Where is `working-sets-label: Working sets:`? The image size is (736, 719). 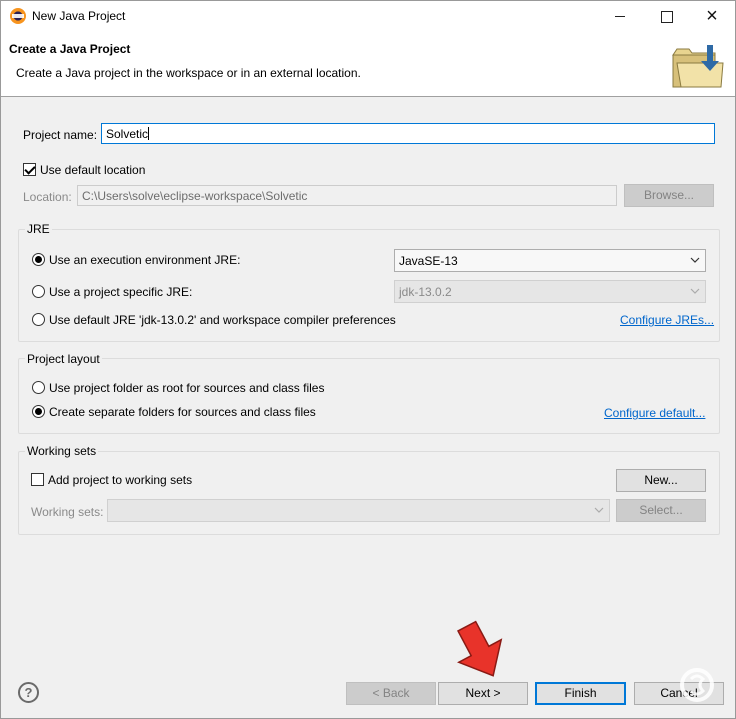
working-sets-label: Working sets: is located at coordinates (67, 512).